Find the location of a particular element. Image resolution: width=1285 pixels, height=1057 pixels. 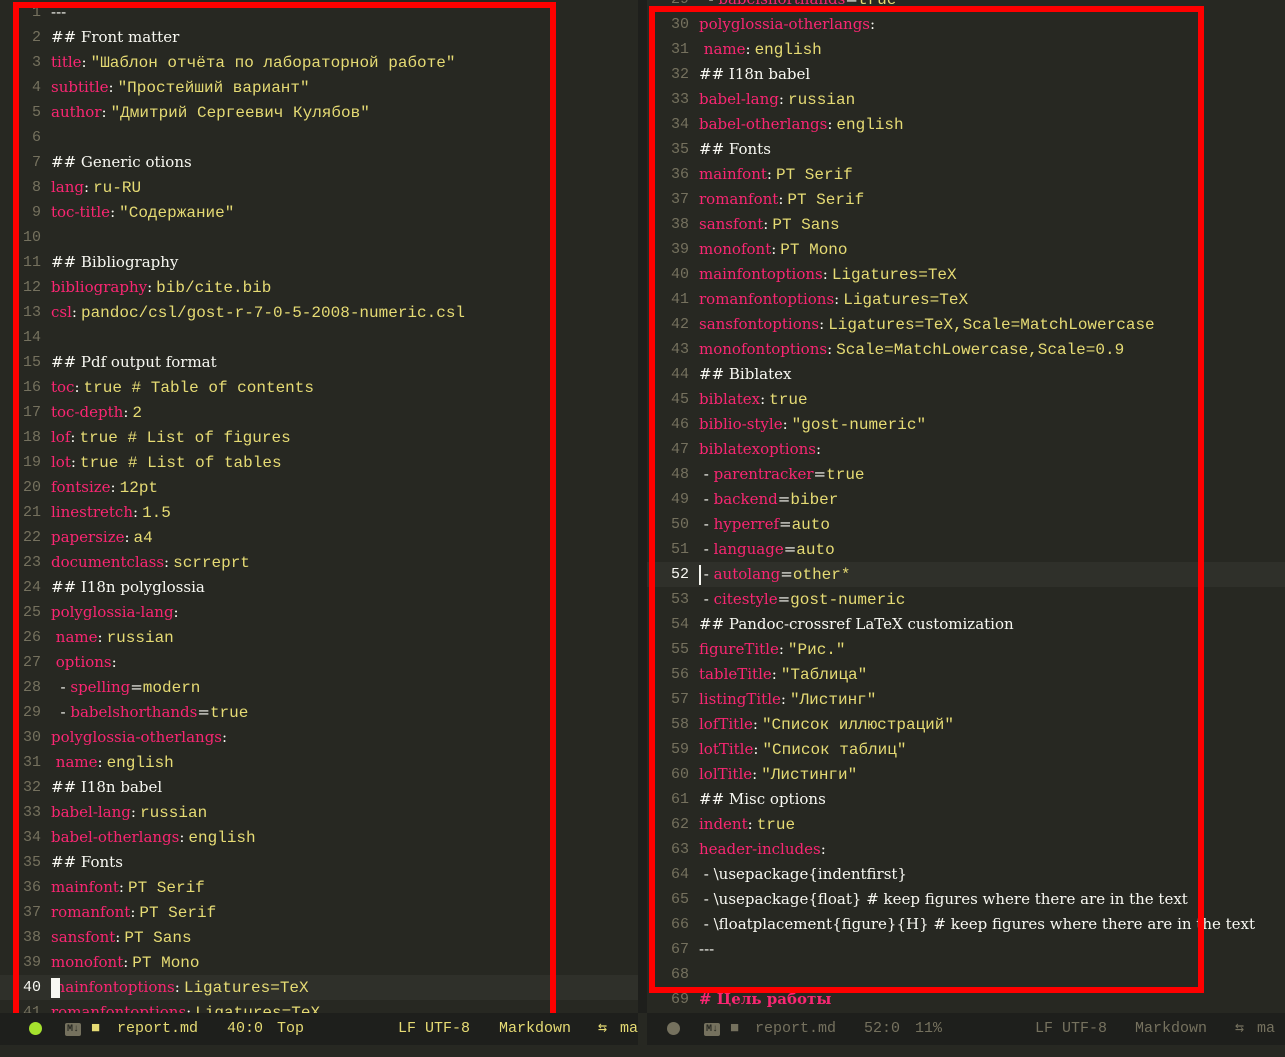

window-divider is located at coordinates (642, 506).